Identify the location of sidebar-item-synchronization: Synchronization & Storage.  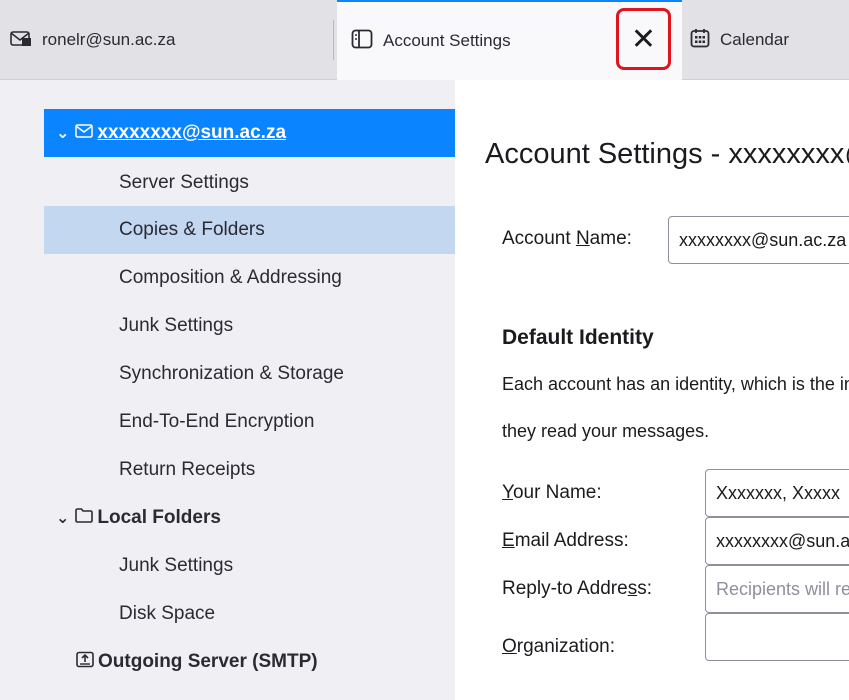
(249, 374).